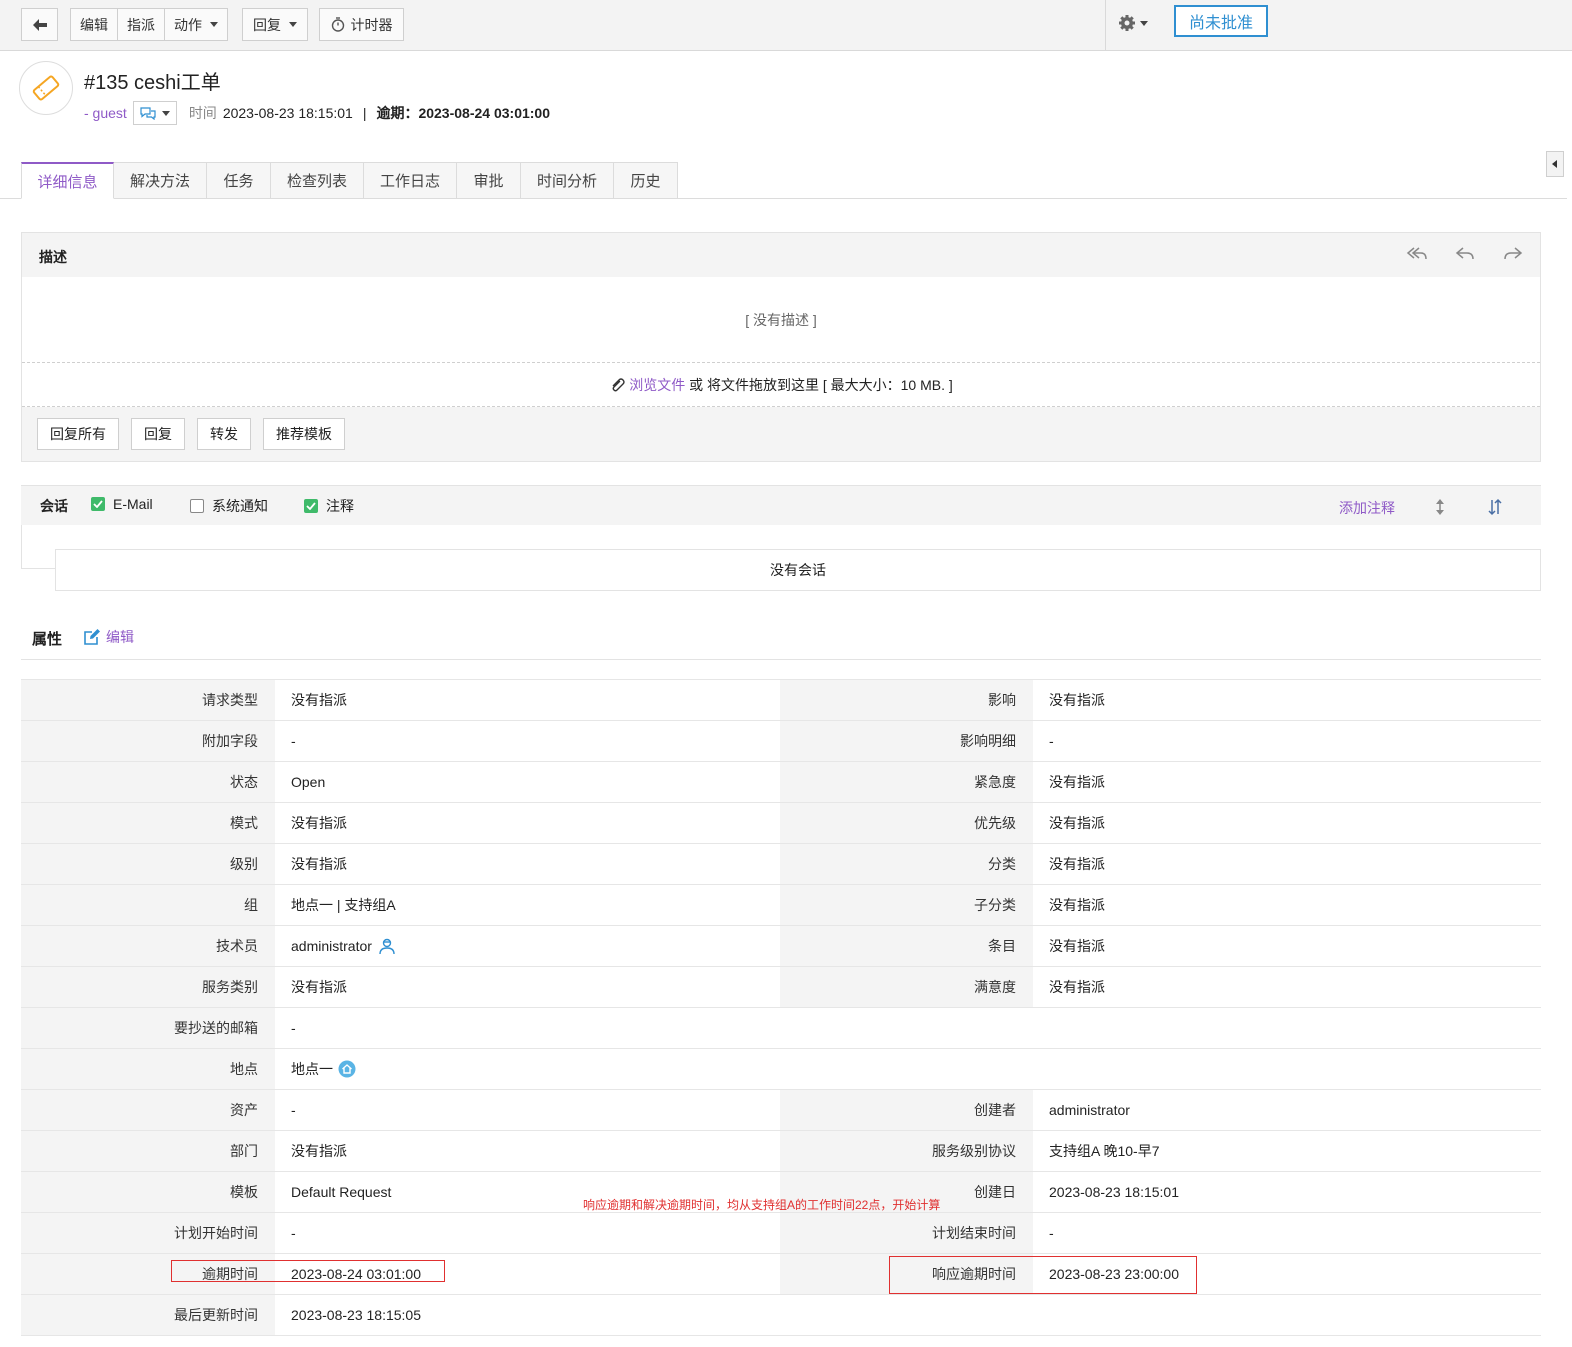 The width and height of the screenshot is (1572, 1347). I want to click on template-button: 推荐模板, so click(304, 434).